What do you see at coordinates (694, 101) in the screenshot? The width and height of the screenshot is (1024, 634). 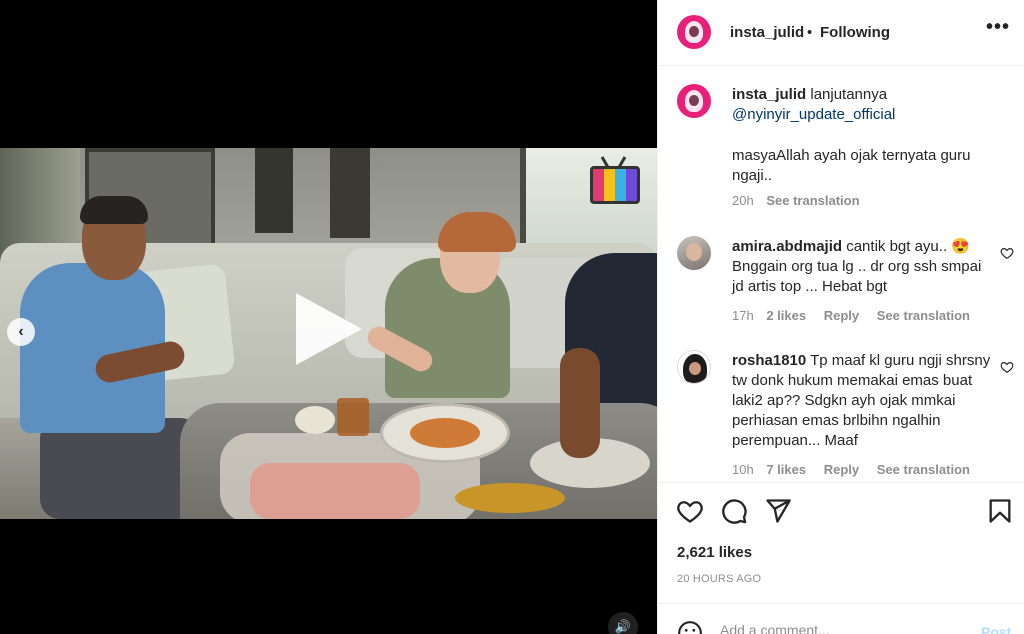 I see `caption-avatar` at bounding box center [694, 101].